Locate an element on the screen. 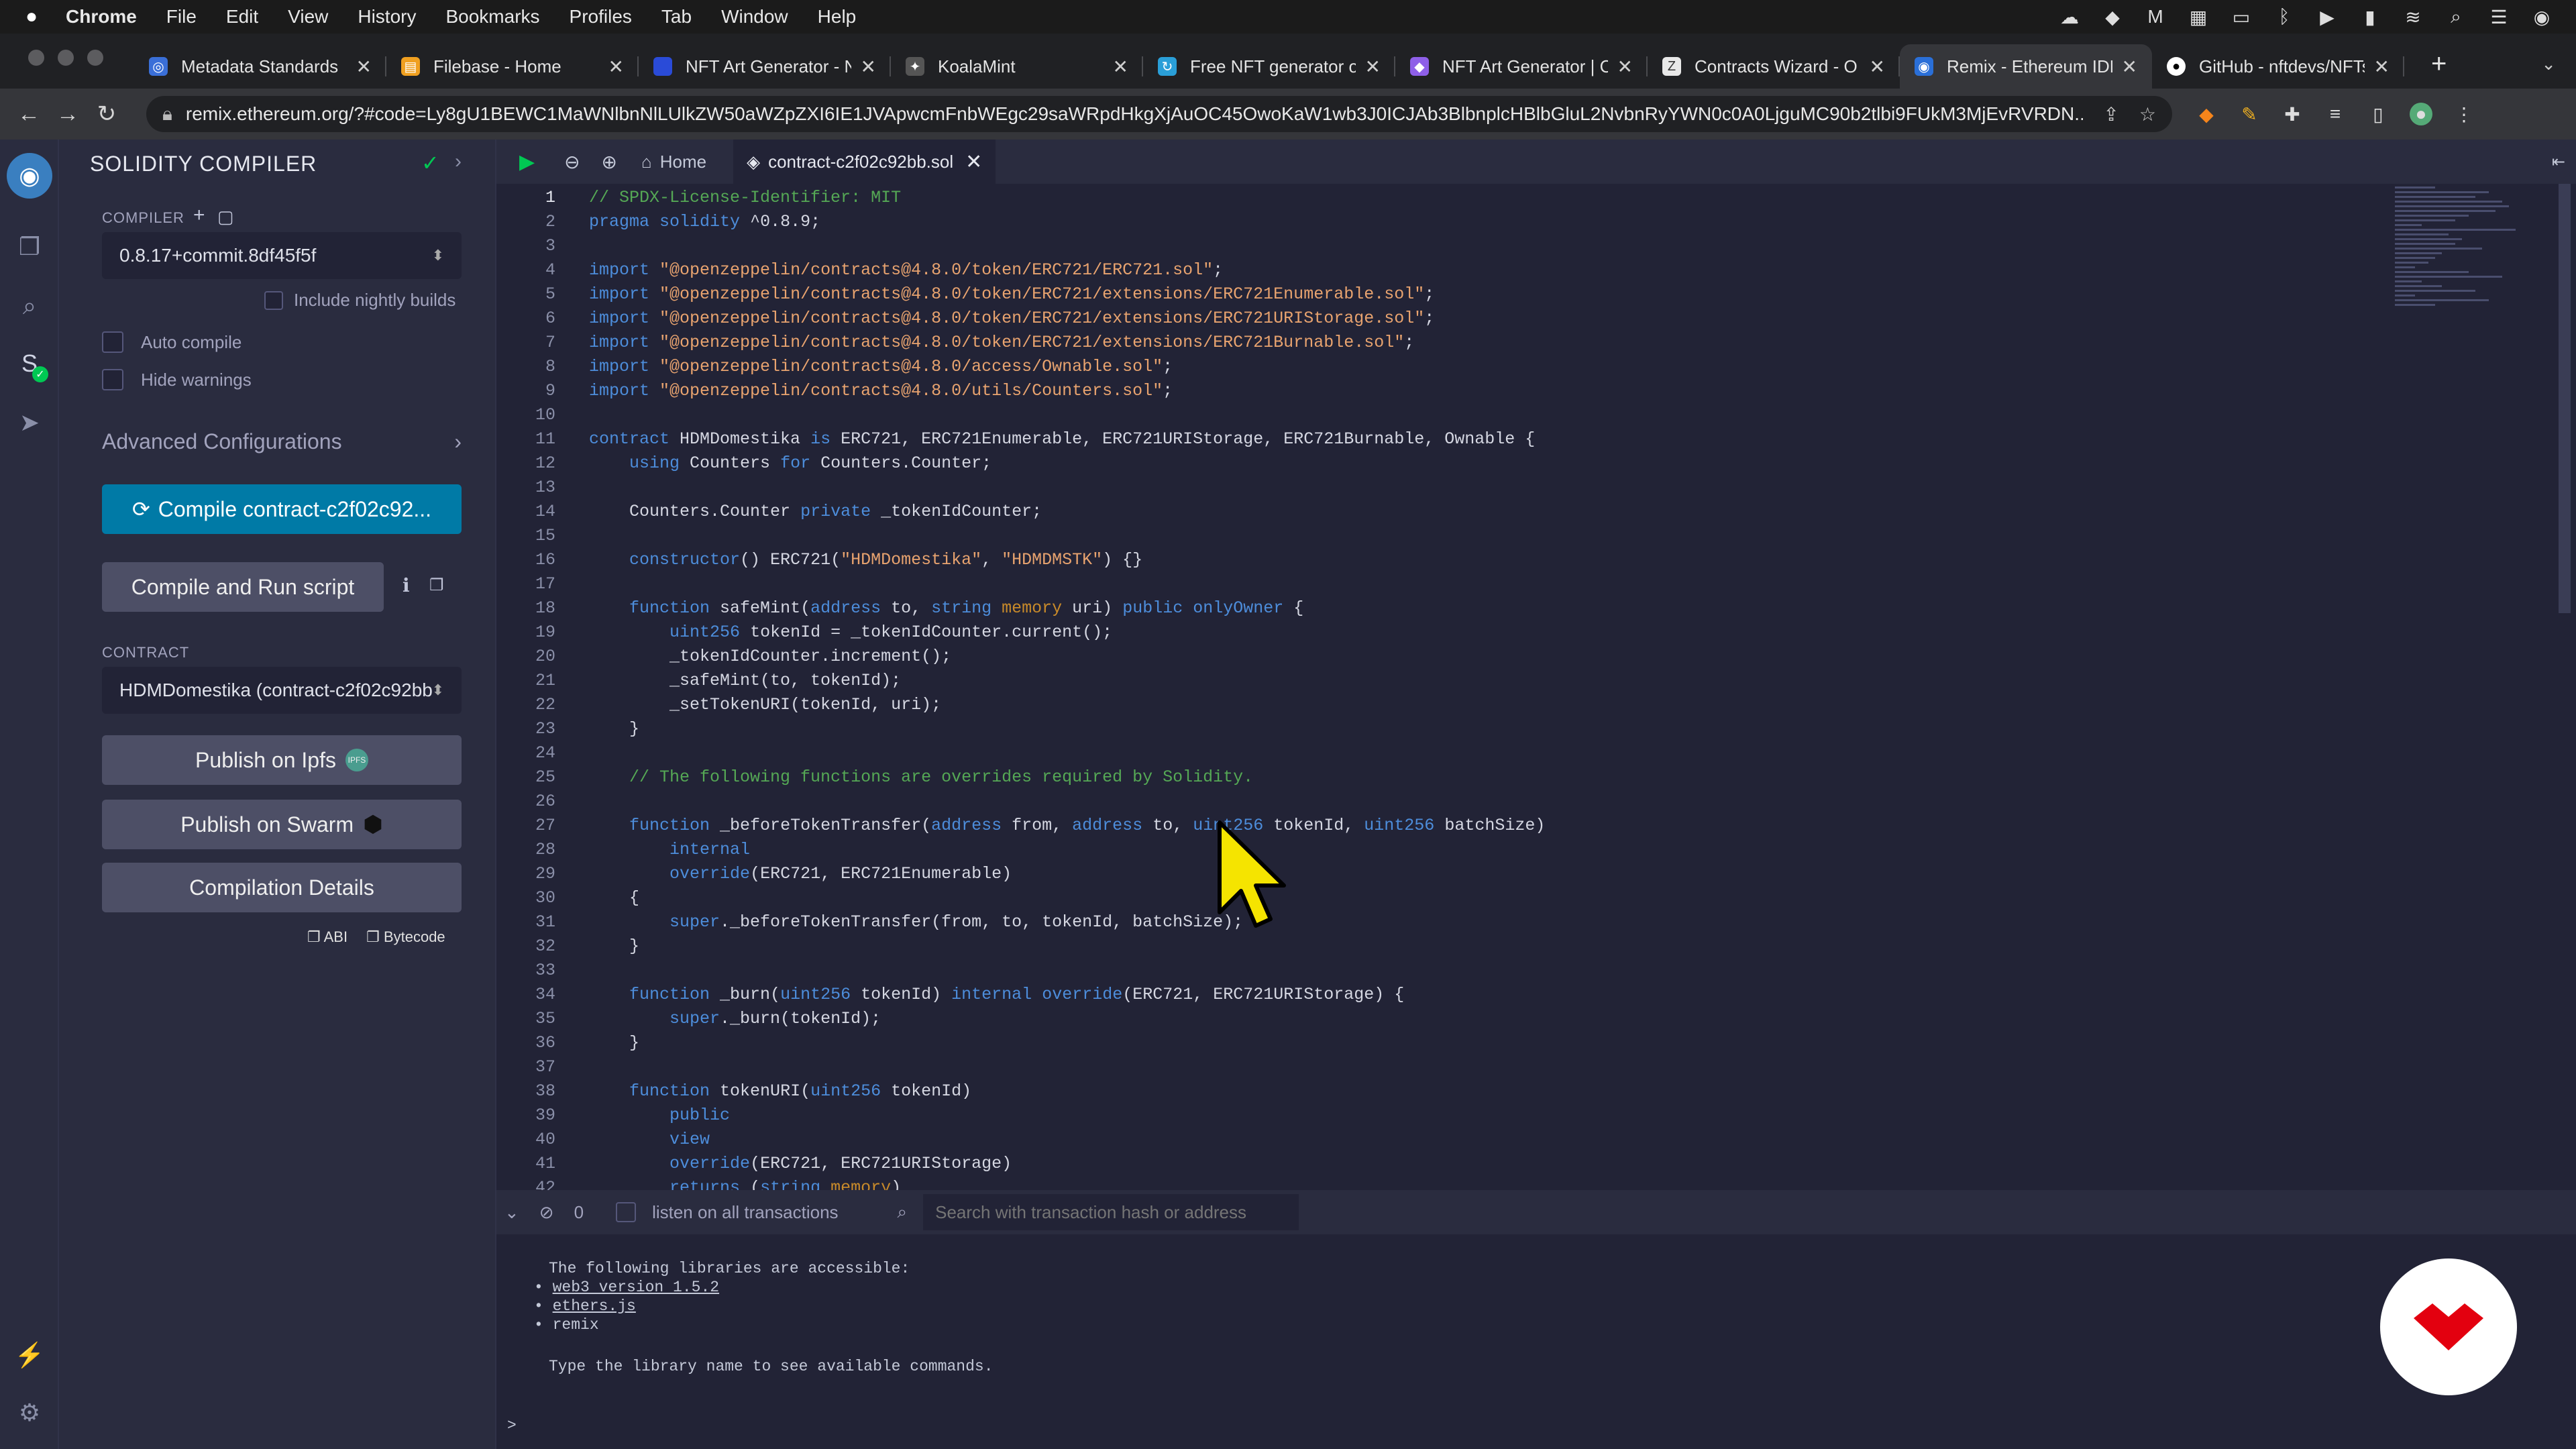 The width and height of the screenshot is (2576, 1449). code-line: 20 _tokenIdCounter.increment(); is located at coordinates (723, 656).